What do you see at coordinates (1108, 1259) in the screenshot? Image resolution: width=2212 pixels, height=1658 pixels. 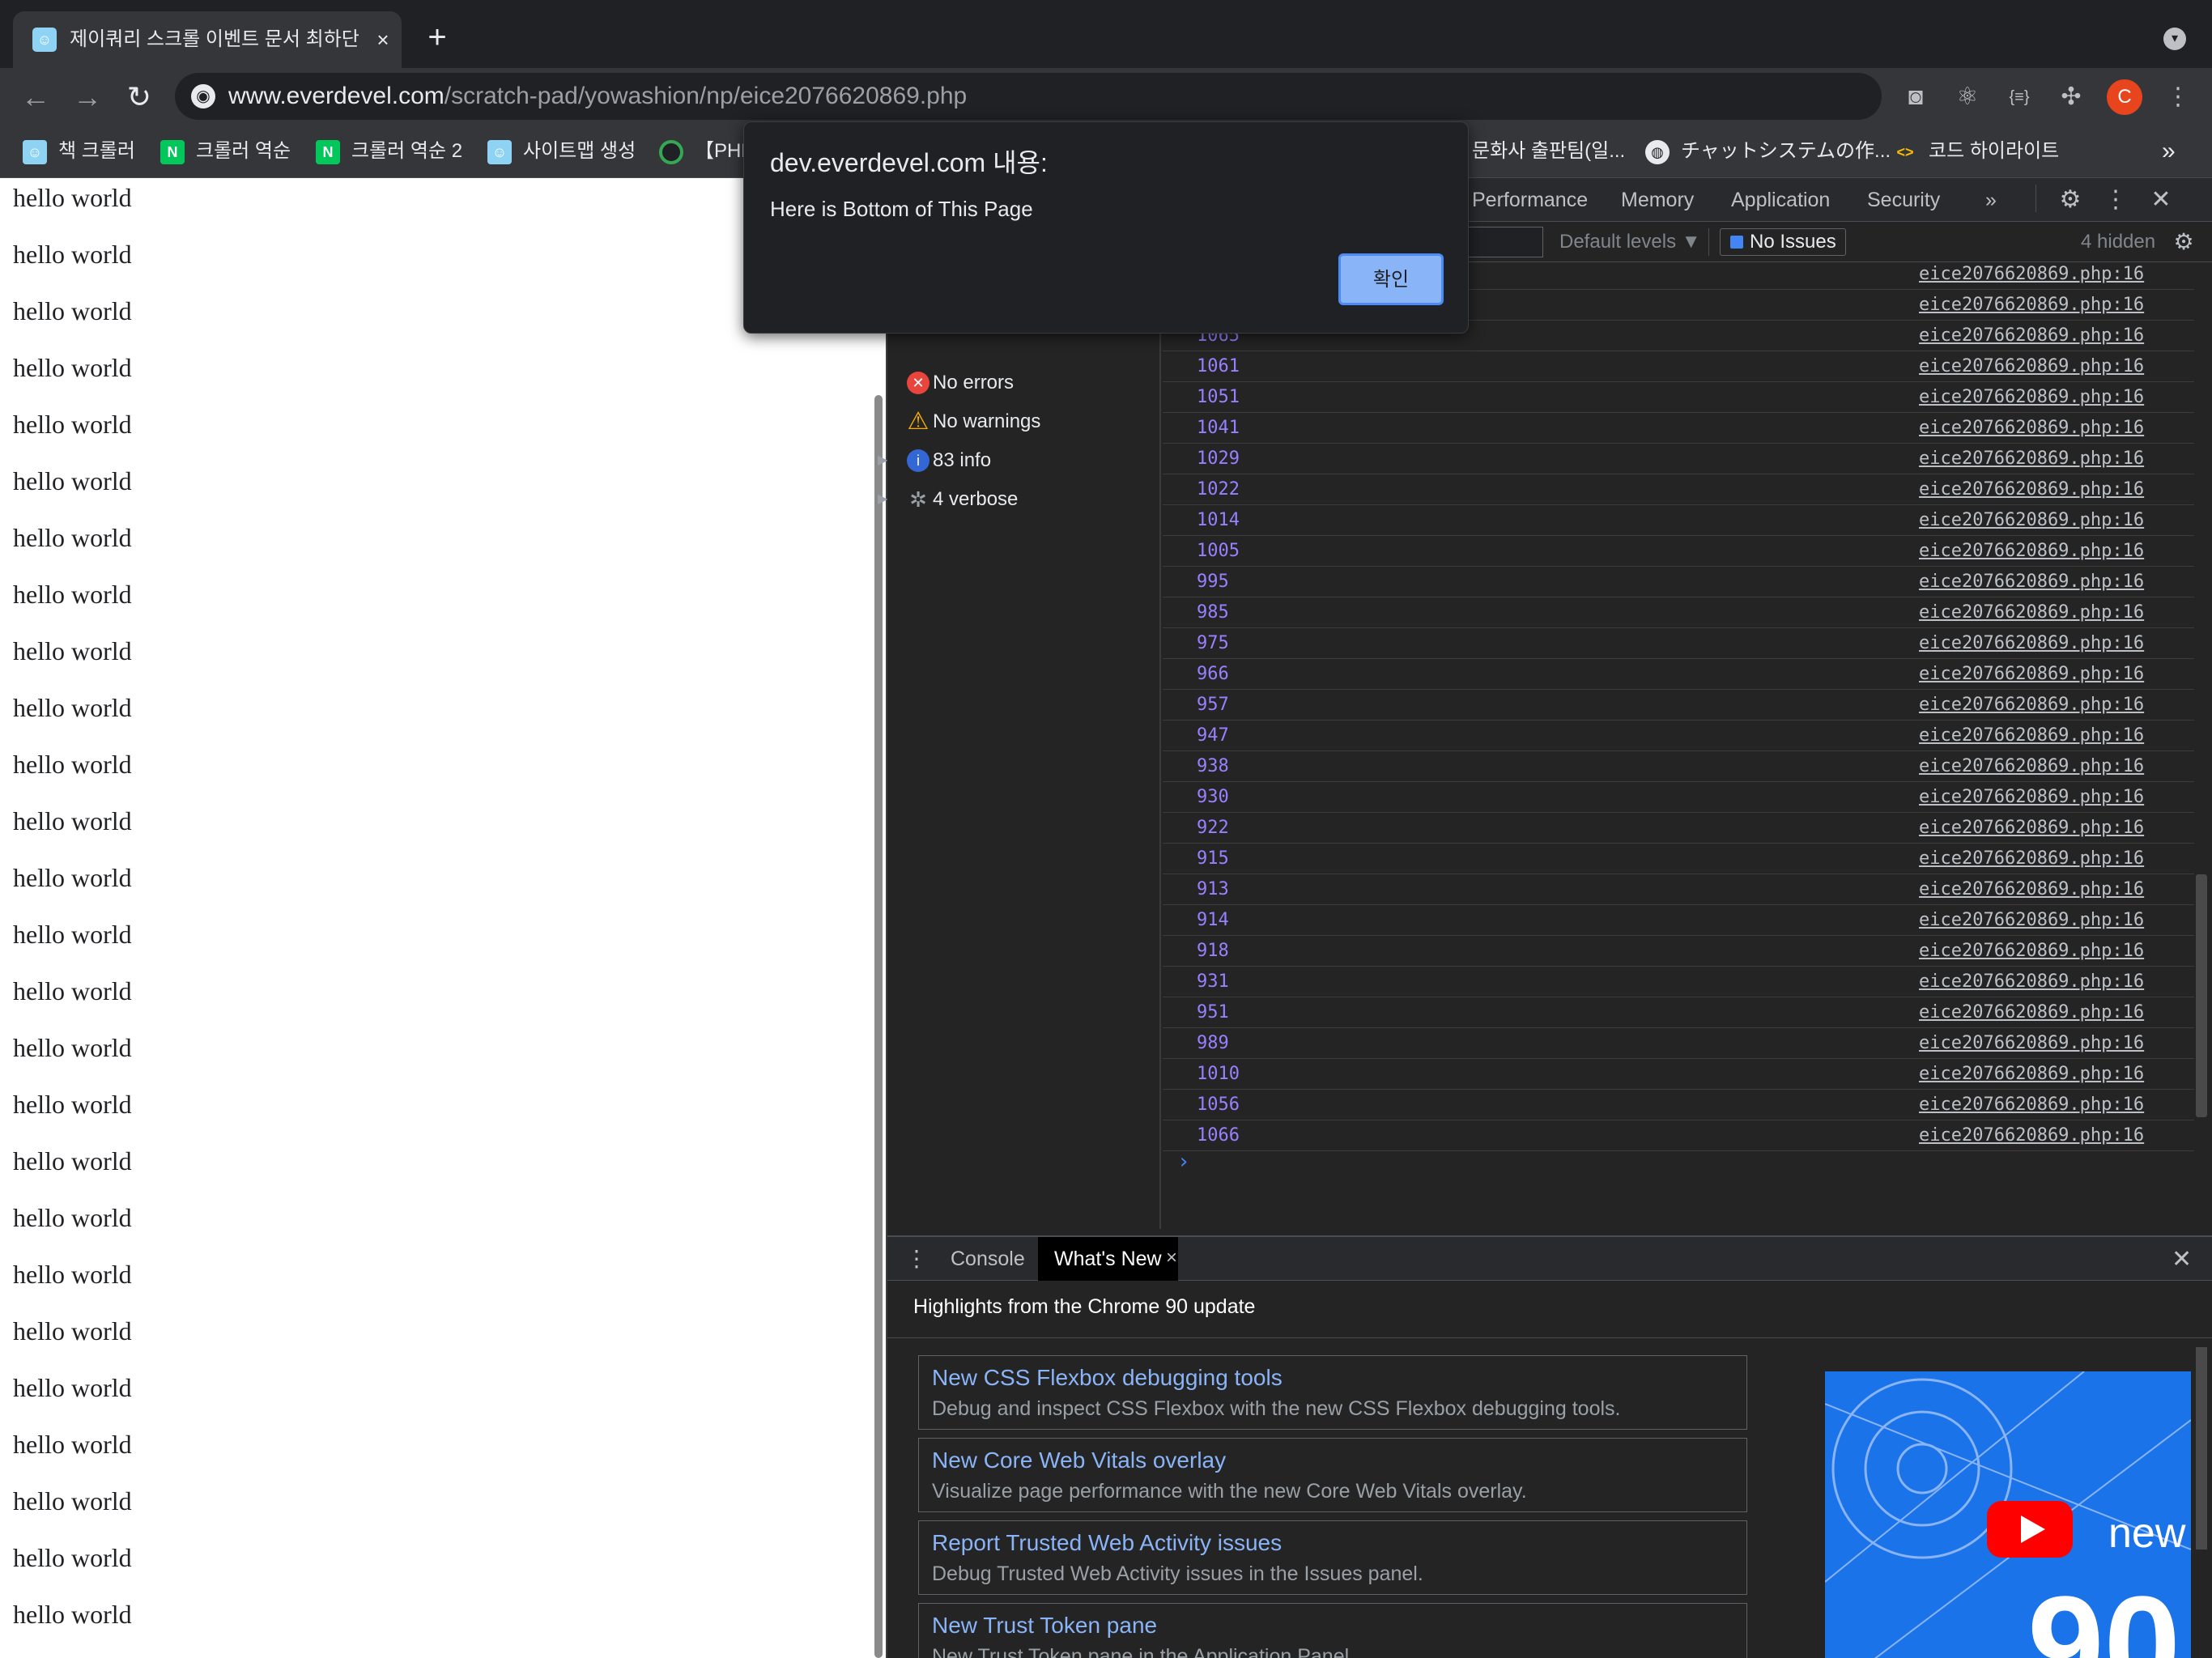 I see `tab-whats-new: What's New` at bounding box center [1108, 1259].